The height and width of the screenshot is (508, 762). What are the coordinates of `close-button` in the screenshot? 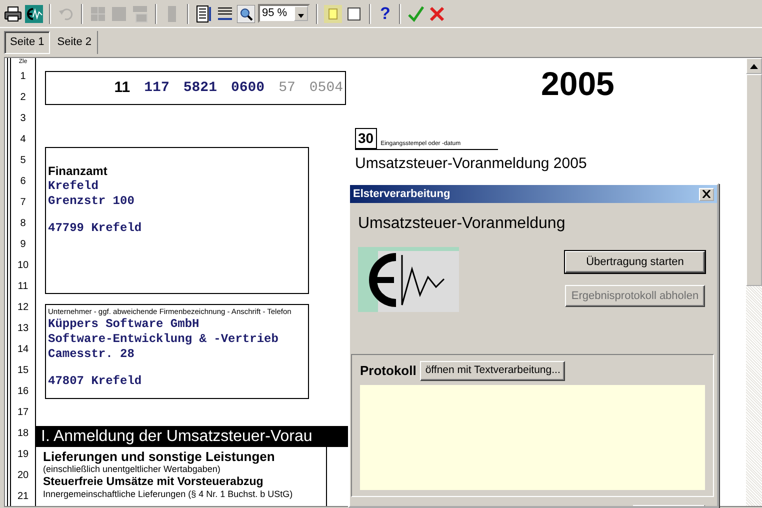 It's located at (706, 194).